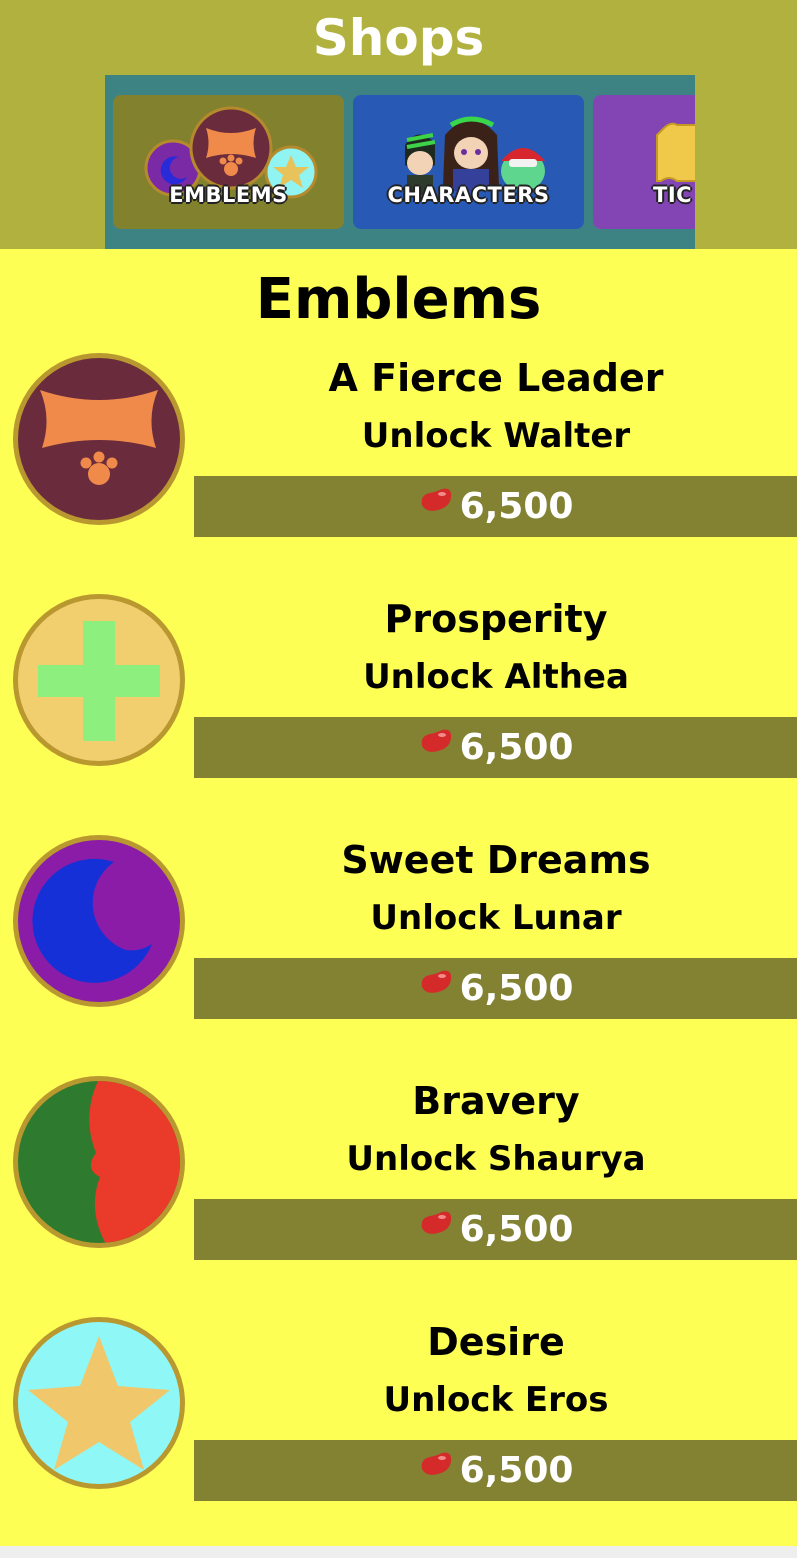  What do you see at coordinates (99, 439) in the screenshot?
I see `beard-paw-emblem-icon` at bounding box center [99, 439].